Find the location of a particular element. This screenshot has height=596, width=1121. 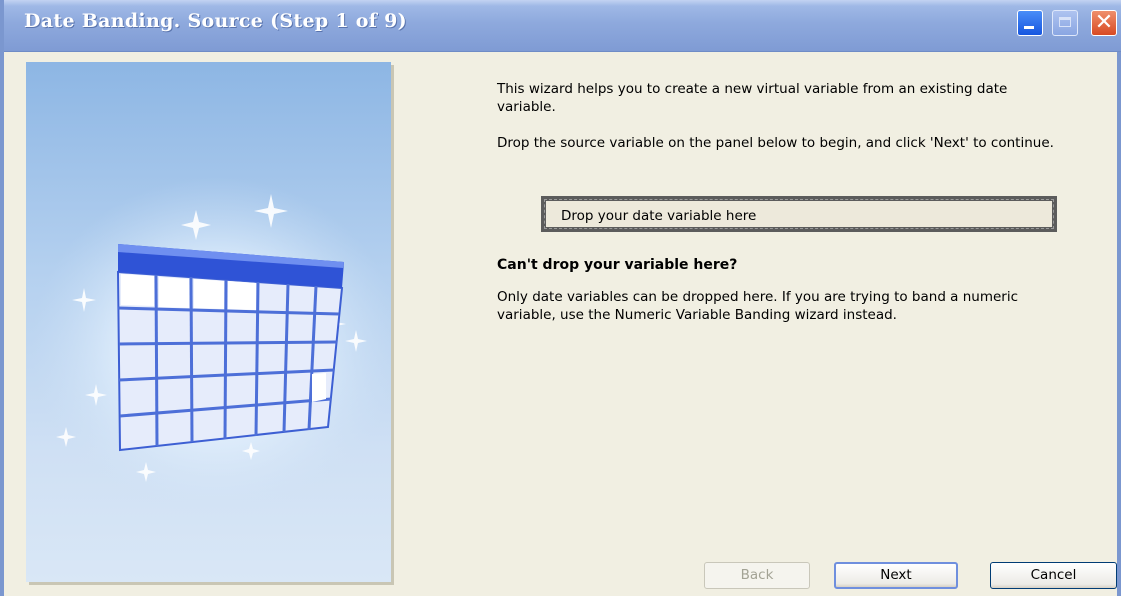

minimize-button is located at coordinates (1030, 23).